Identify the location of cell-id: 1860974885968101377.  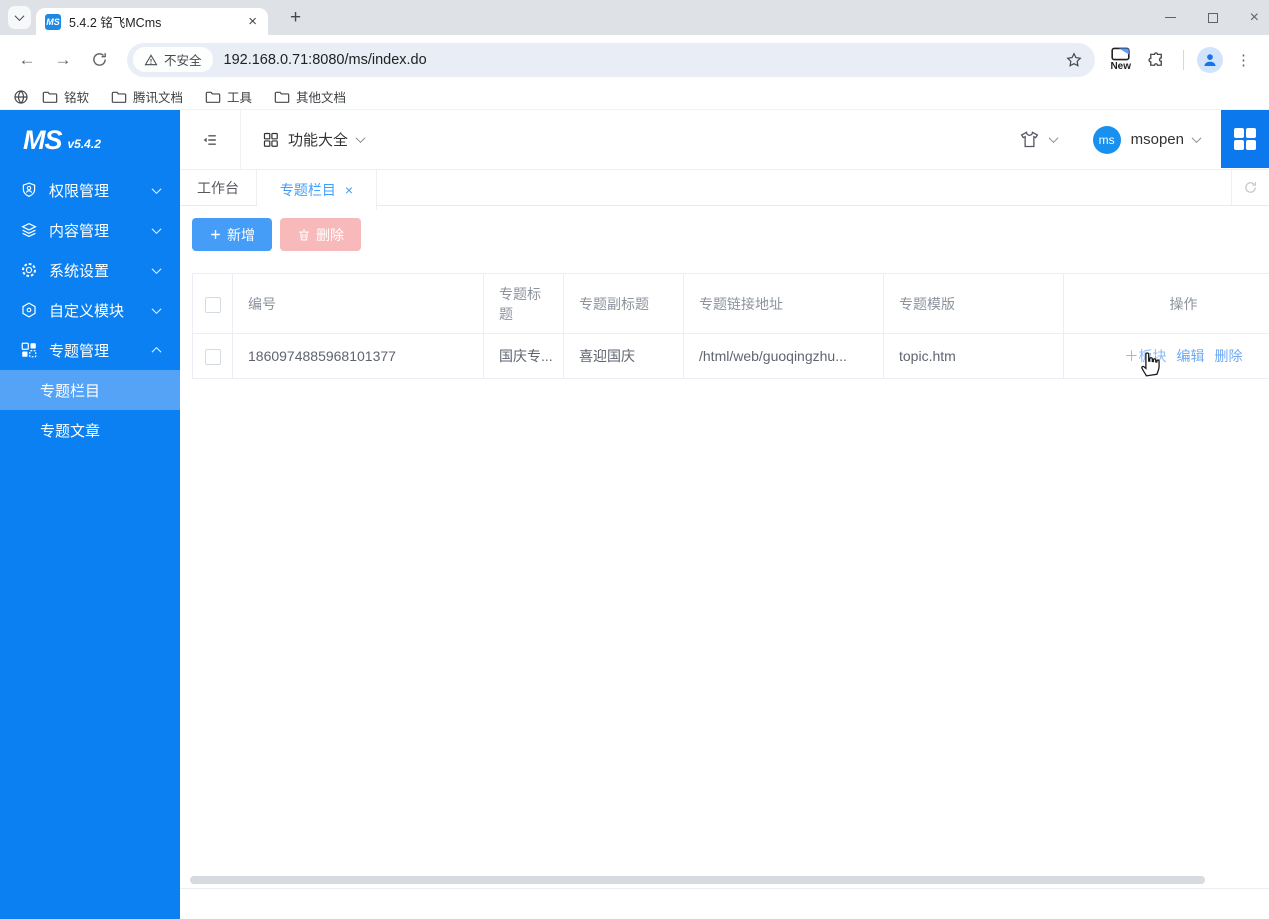
(358, 356).